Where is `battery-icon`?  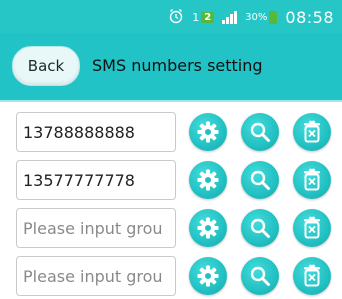
battery-icon is located at coordinates (273, 17).